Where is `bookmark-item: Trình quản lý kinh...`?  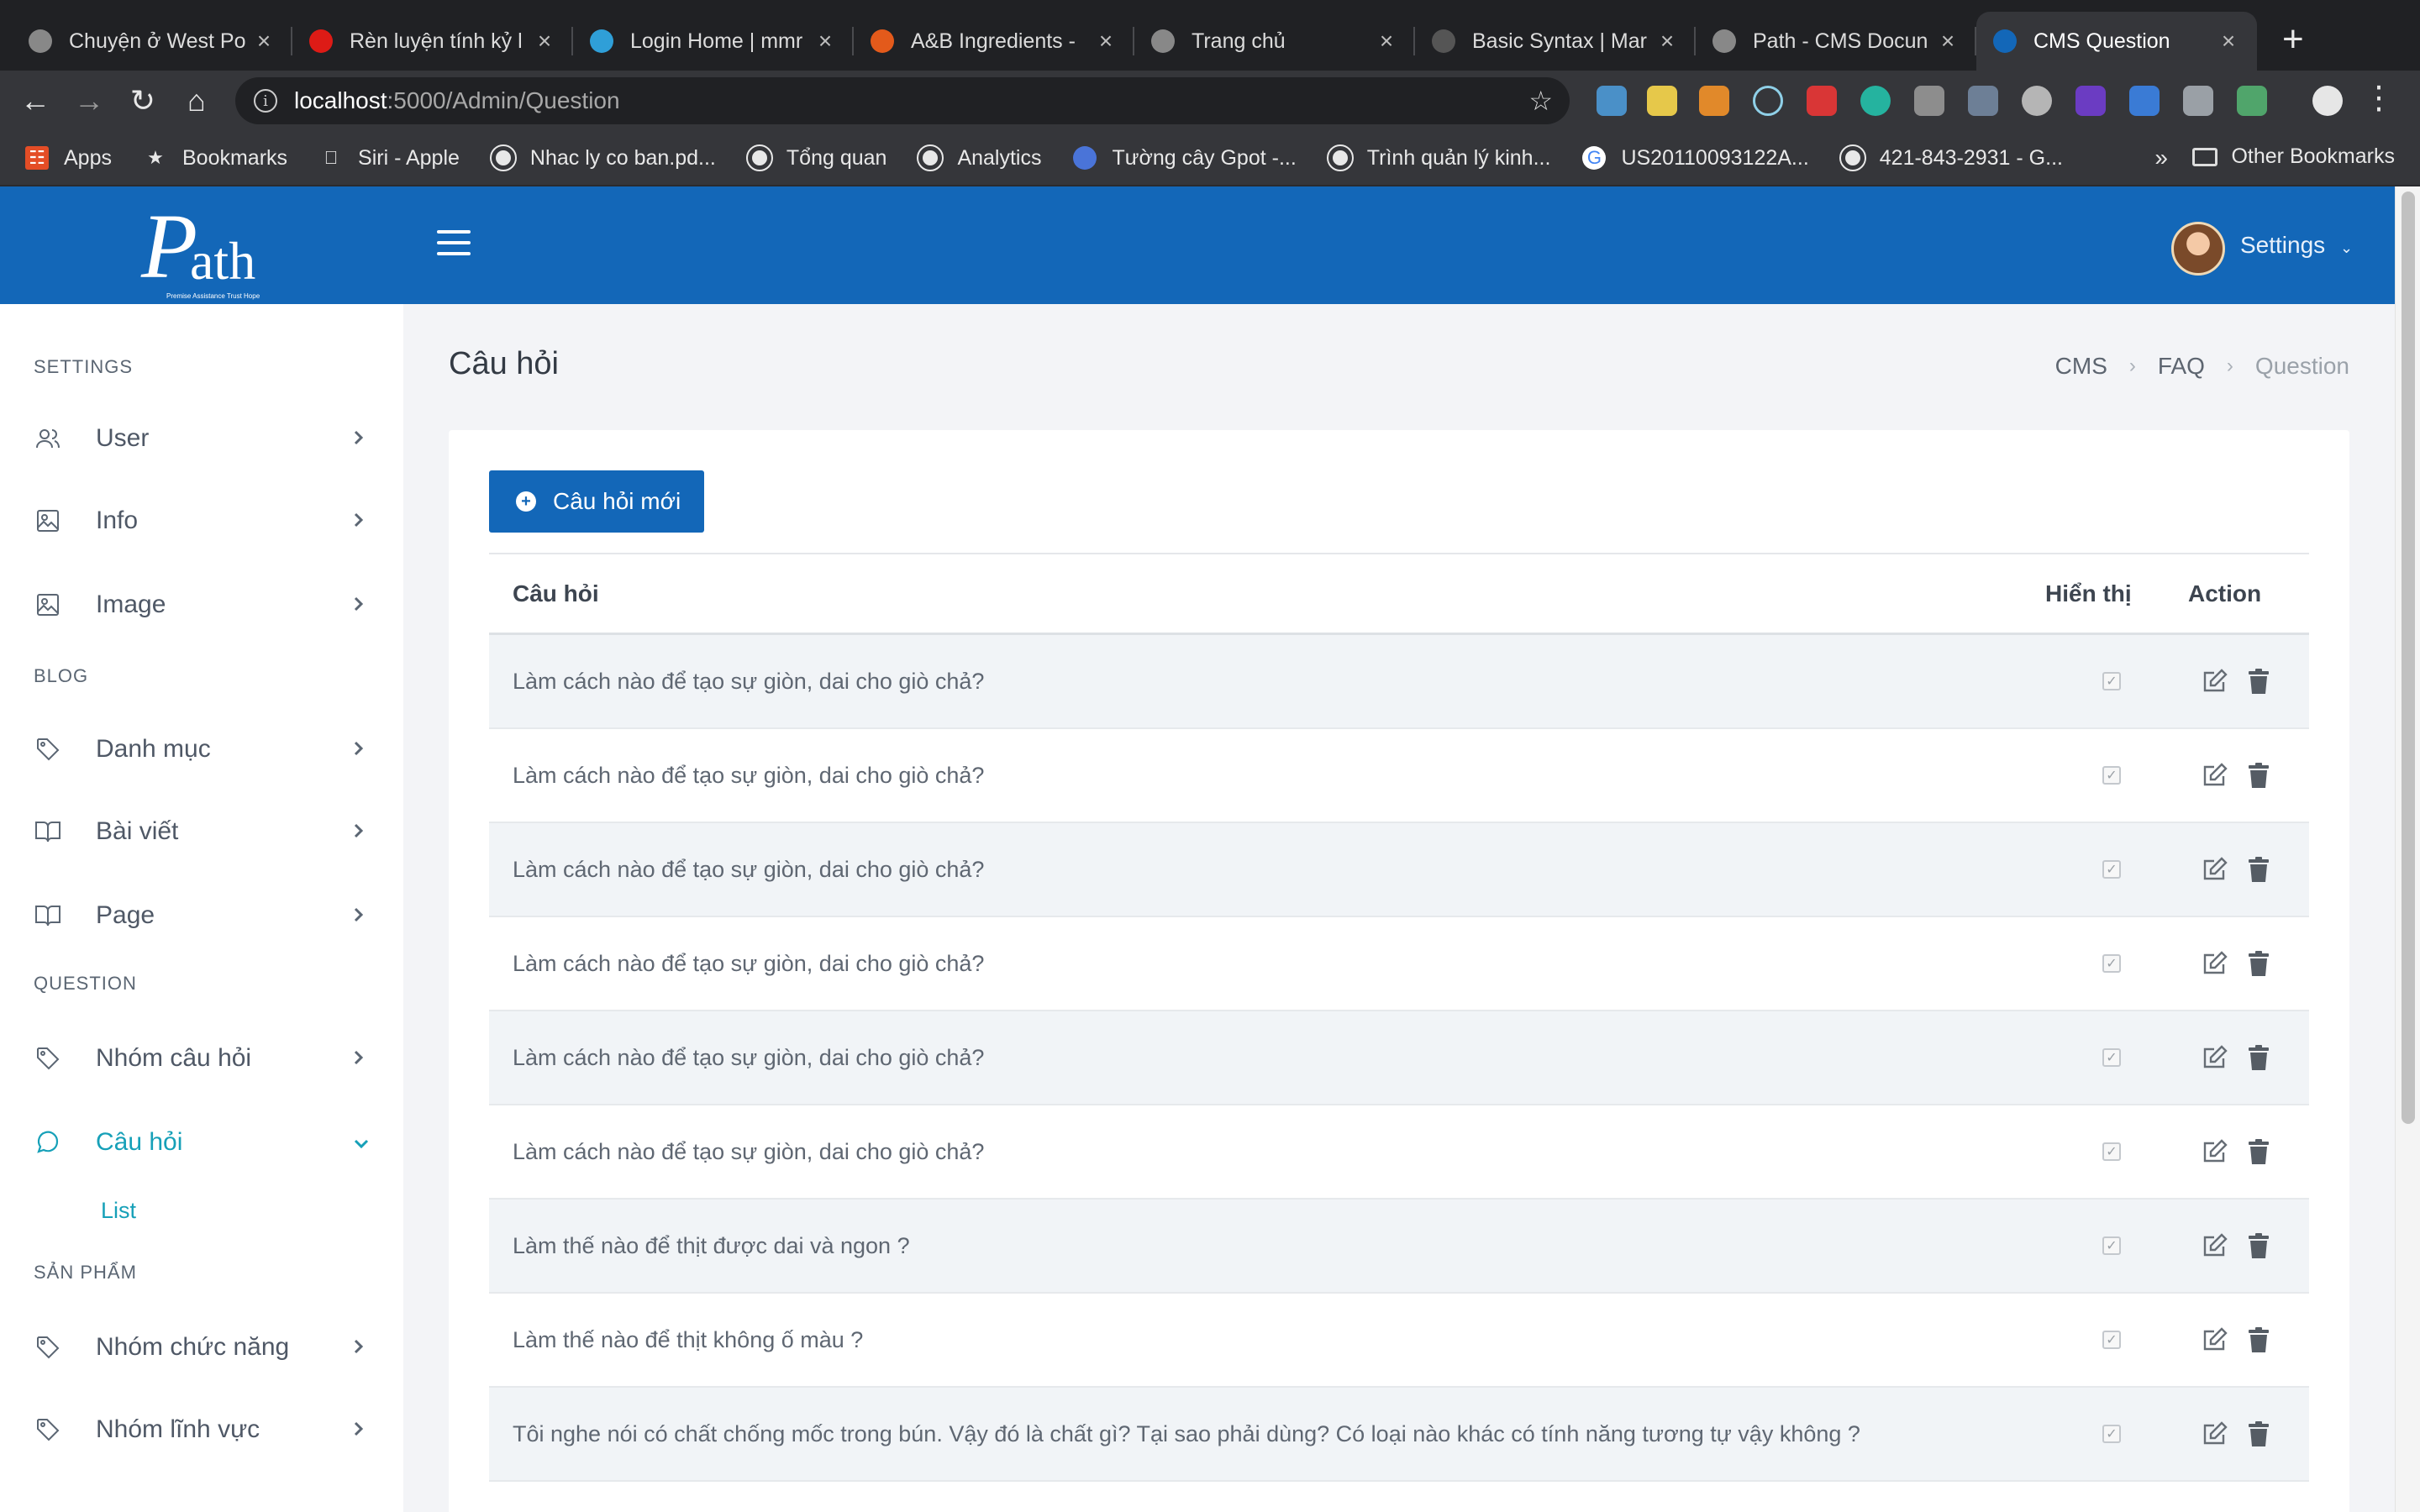
bookmark-item: Trình quản lý kinh... is located at coordinates (1438, 157).